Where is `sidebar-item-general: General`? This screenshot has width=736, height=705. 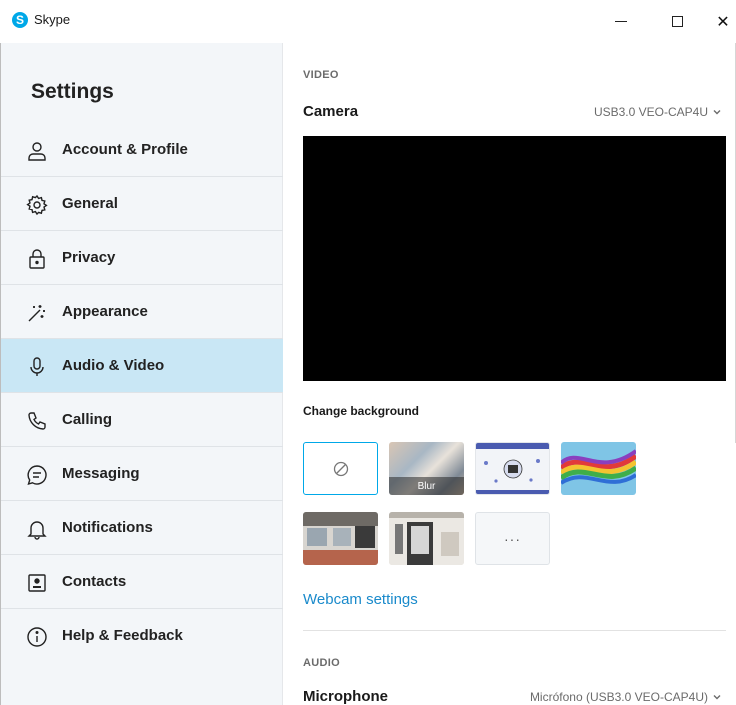 sidebar-item-general: General is located at coordinates (142, 204).